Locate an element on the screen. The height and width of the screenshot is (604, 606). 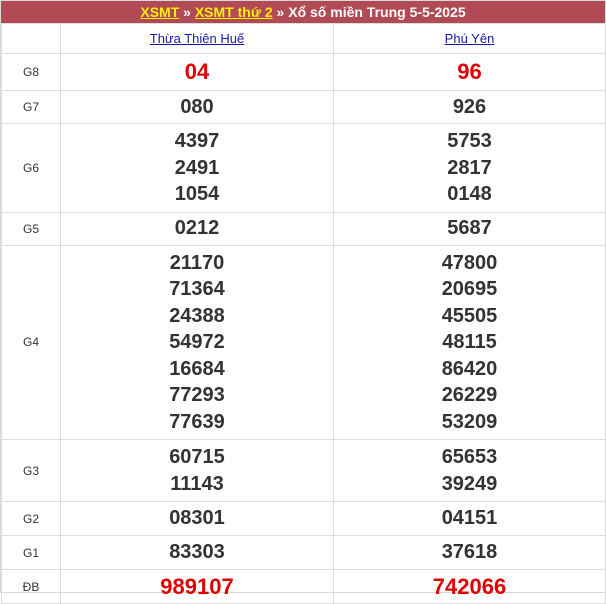
prize-number: 24388 is located at coordinates (197, 315).